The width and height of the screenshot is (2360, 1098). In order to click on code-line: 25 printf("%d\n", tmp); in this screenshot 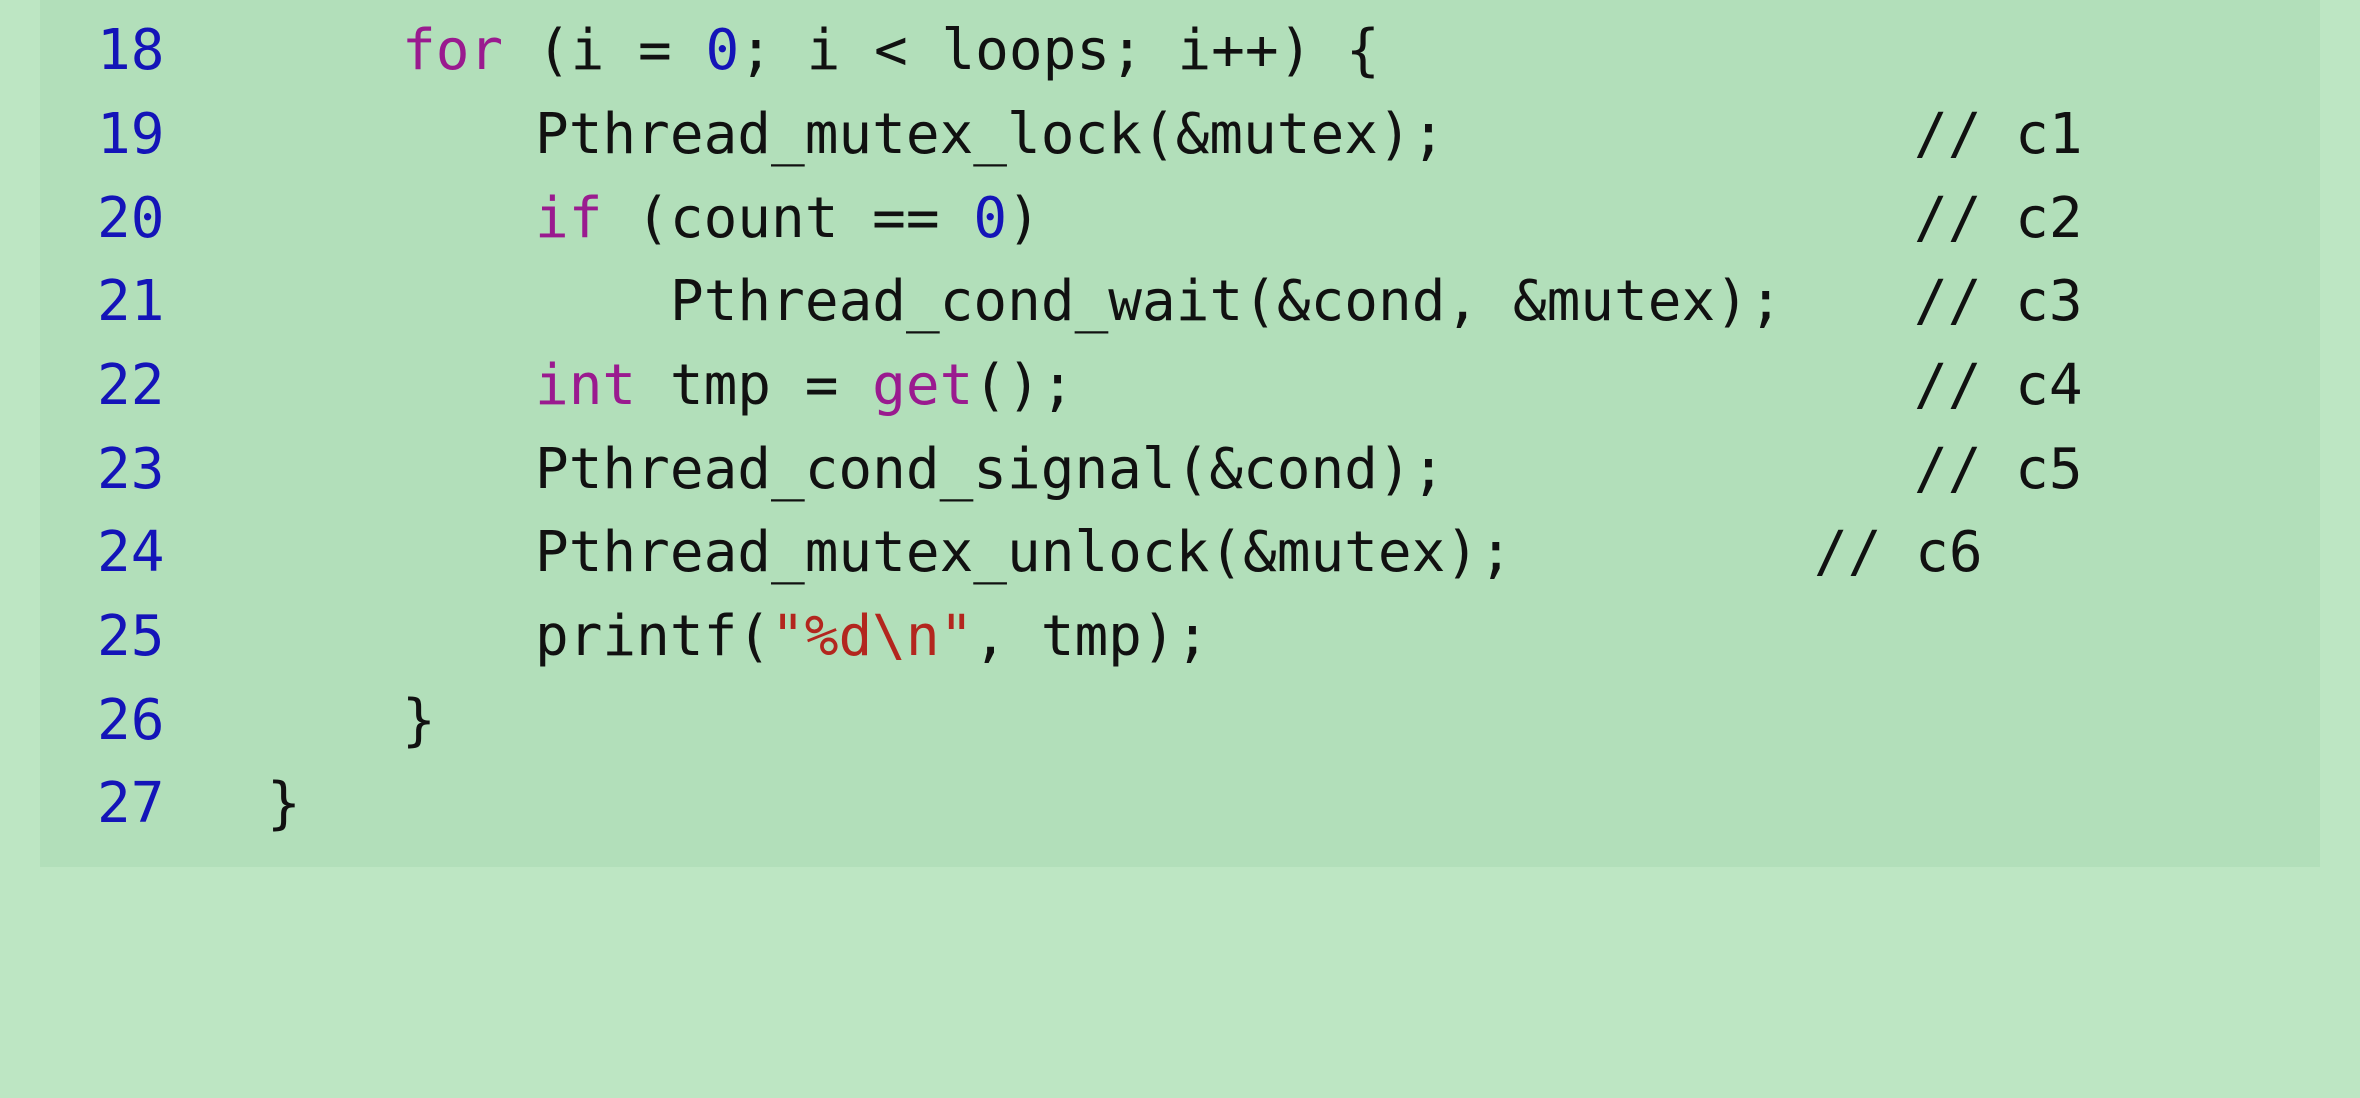, I will do `click(624, 637)`.